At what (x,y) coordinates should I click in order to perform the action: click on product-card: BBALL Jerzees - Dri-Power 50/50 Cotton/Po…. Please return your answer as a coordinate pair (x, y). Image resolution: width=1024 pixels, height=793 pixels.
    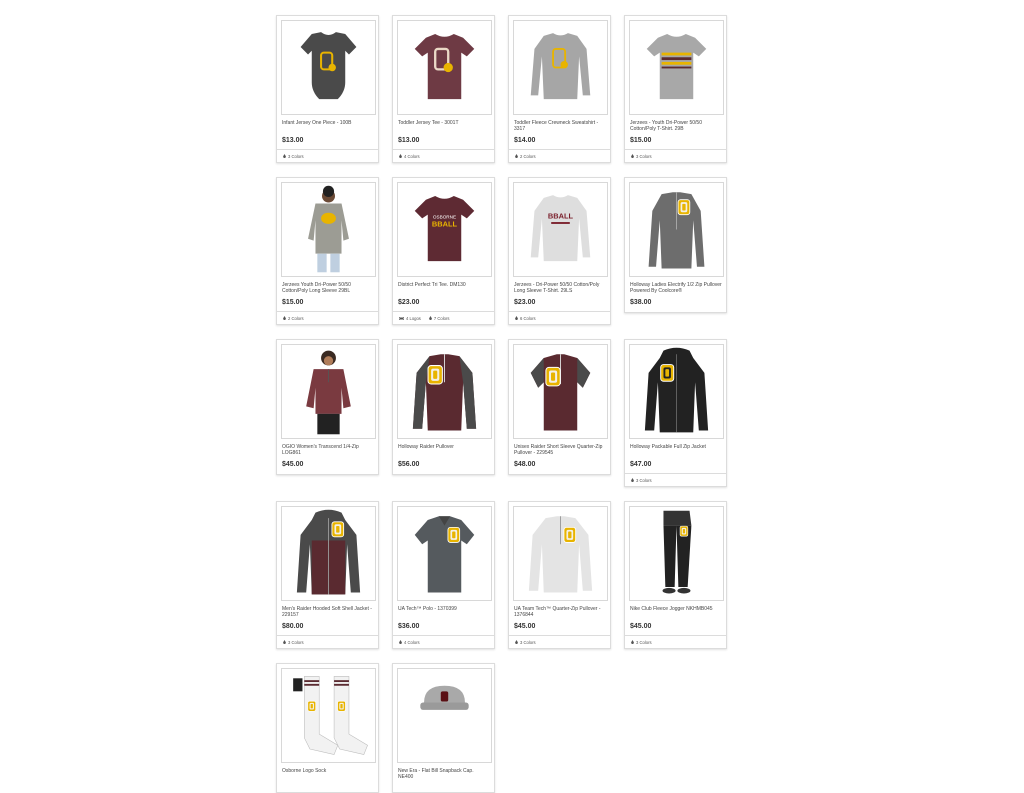
    Looking at the image, I should click on (559, 251).